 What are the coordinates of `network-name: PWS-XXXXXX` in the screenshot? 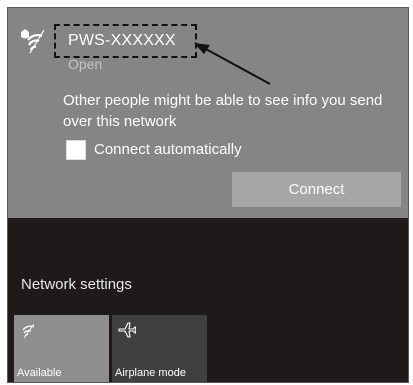 It's located at (122, 40).